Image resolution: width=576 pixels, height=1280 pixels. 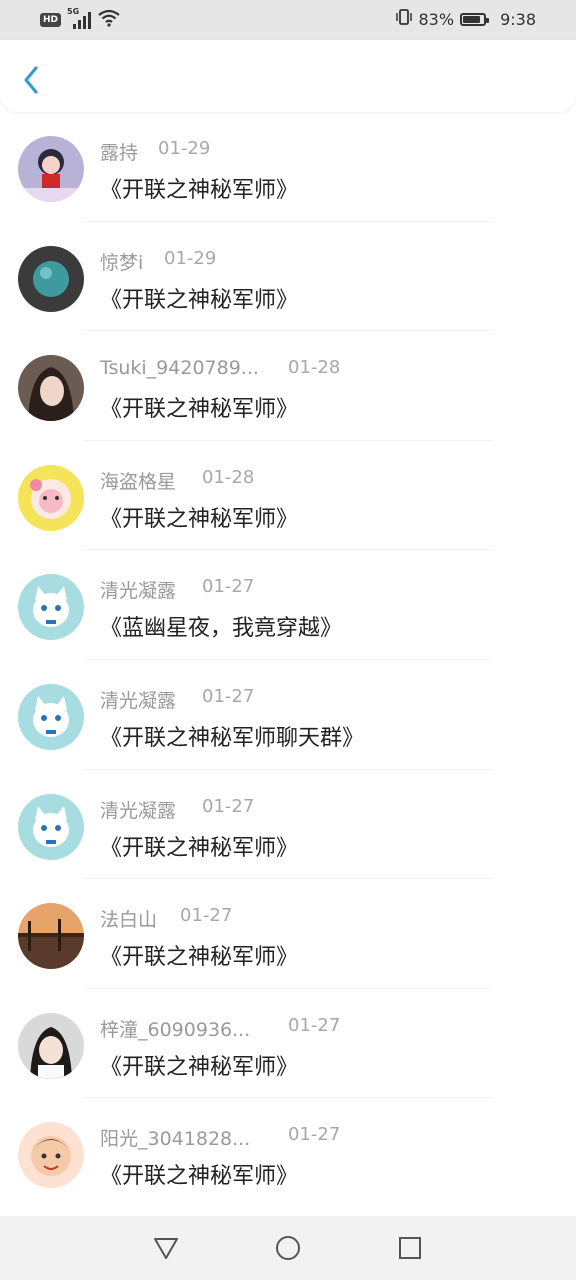 I want to click on user-name: 惊梦i, so click(x=121, y=261).